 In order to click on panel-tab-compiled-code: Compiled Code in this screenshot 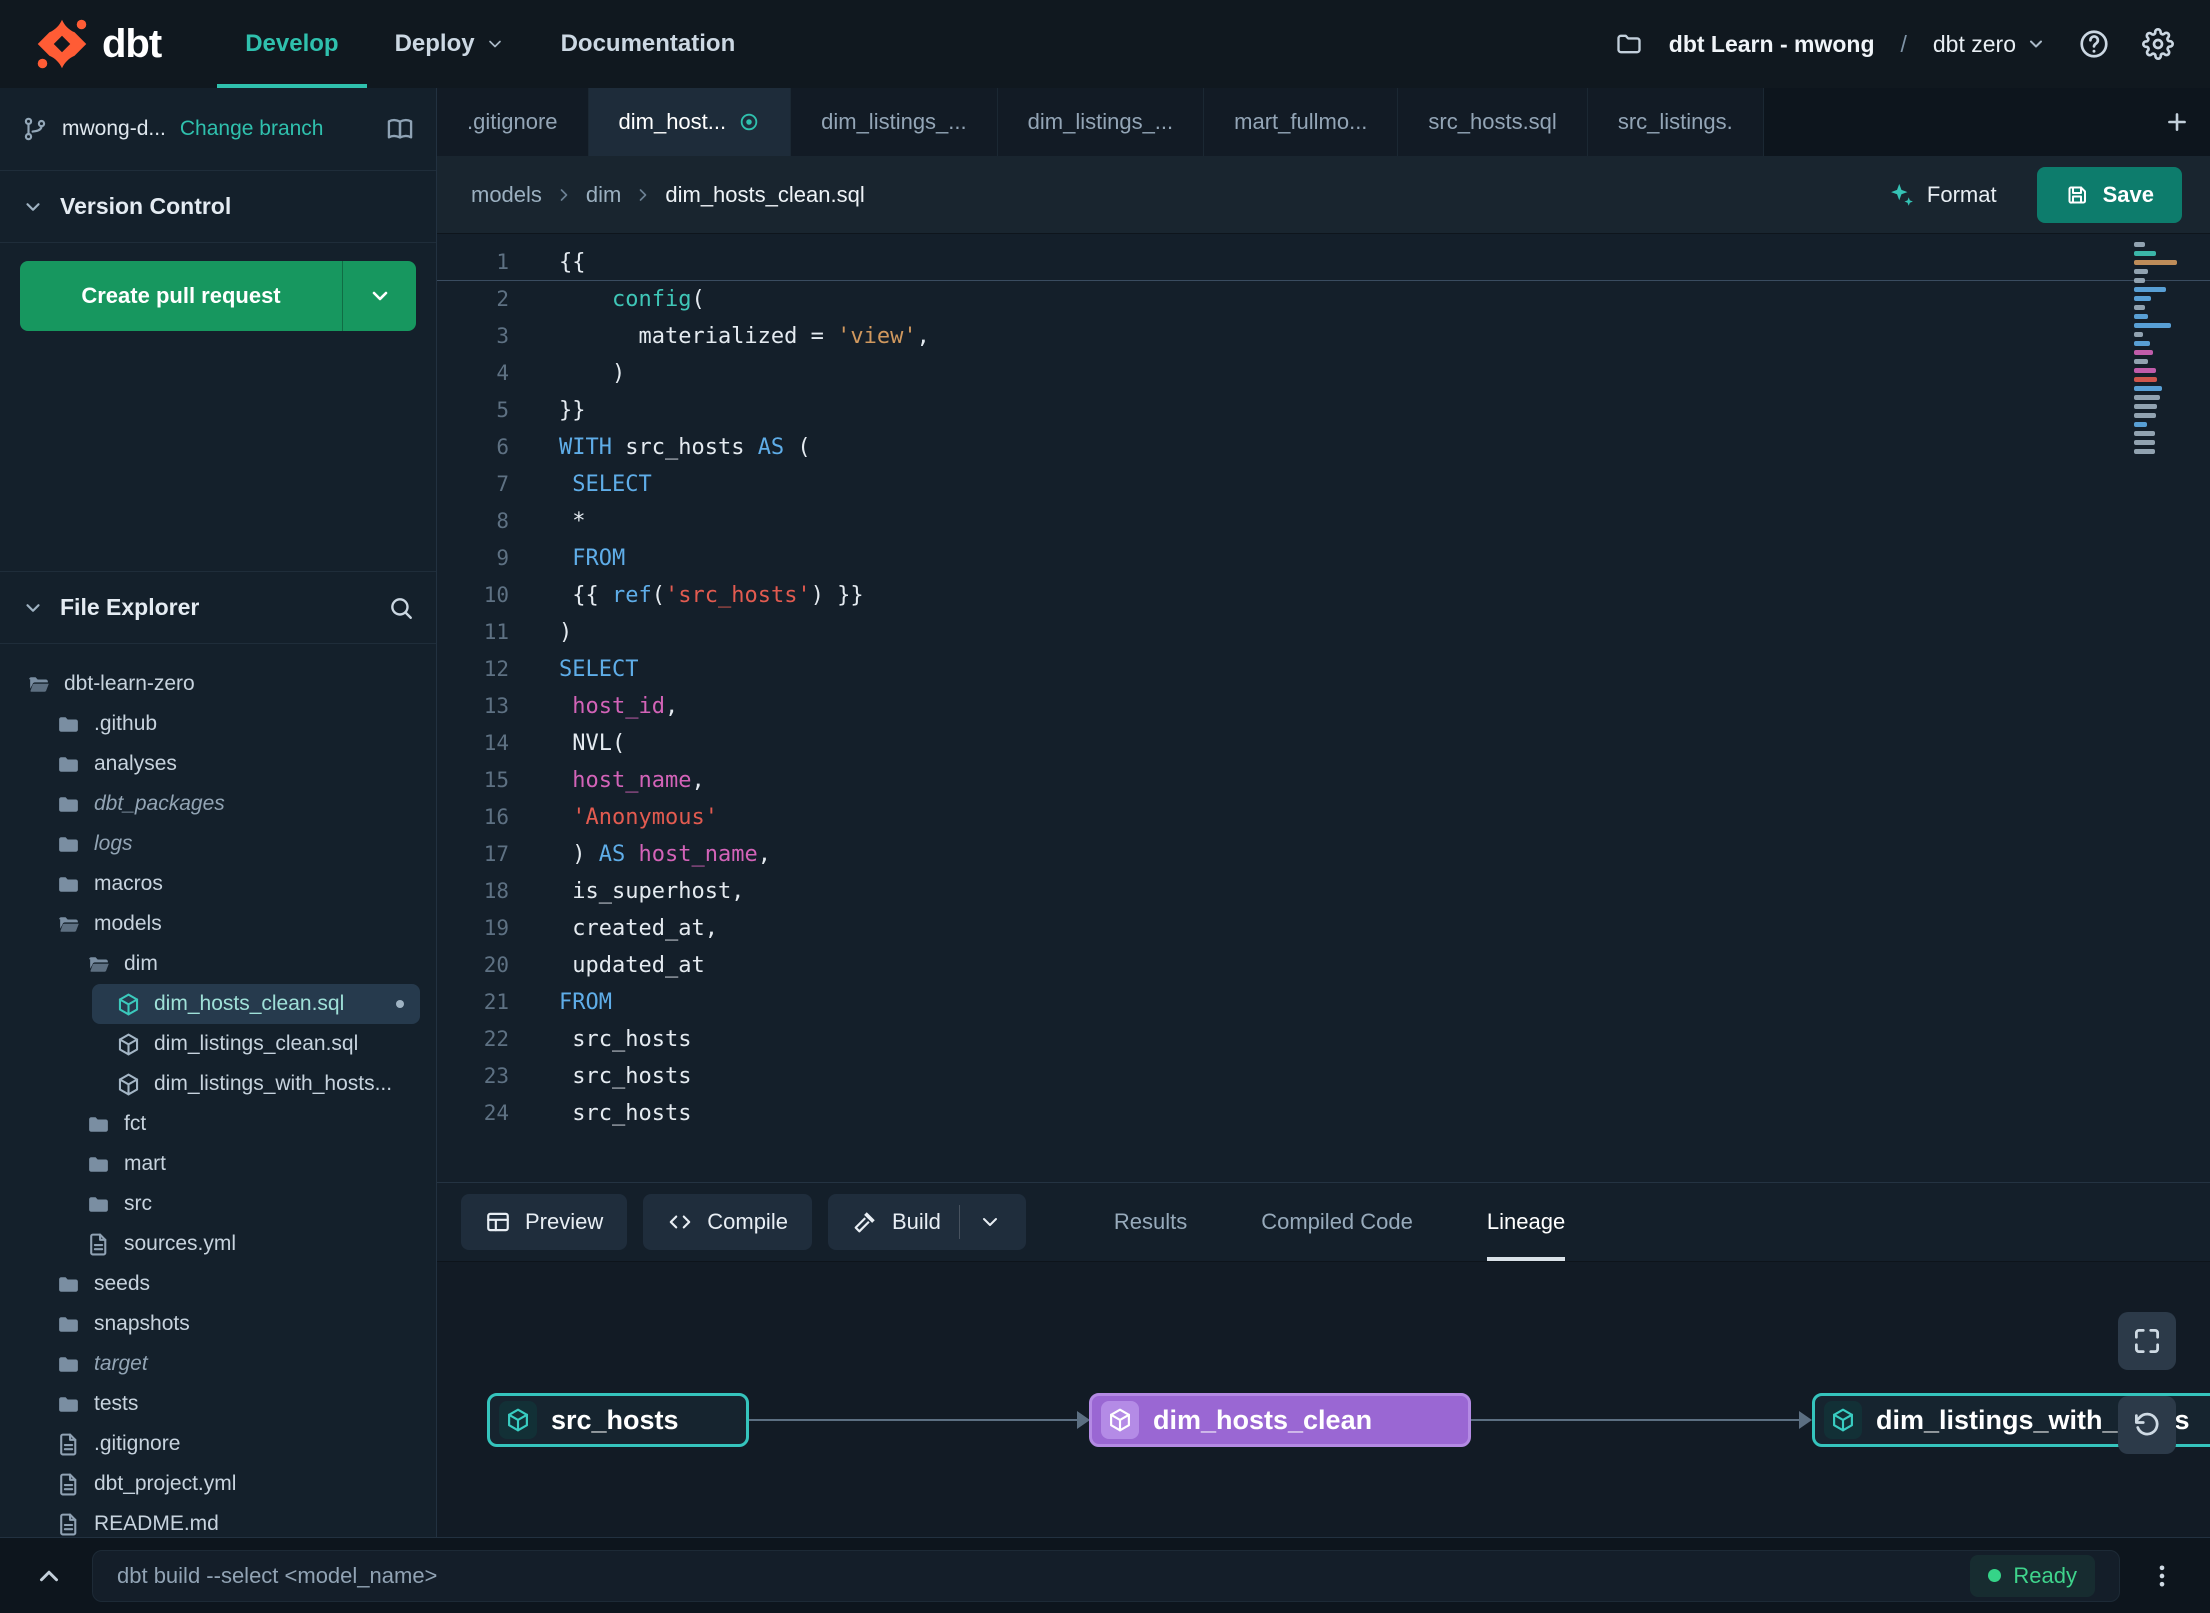, I will do `click(1337, 1222)`.